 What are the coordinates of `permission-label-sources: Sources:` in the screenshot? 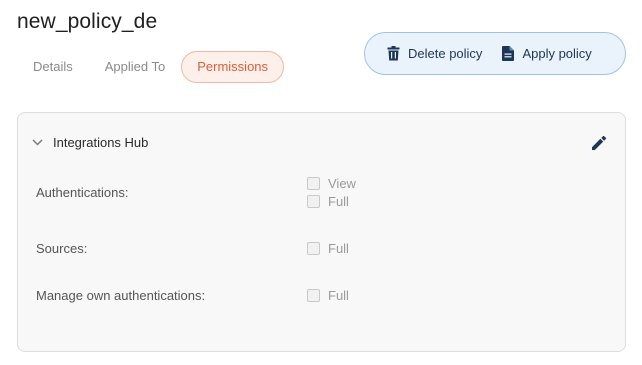 It's located at (62, 248).